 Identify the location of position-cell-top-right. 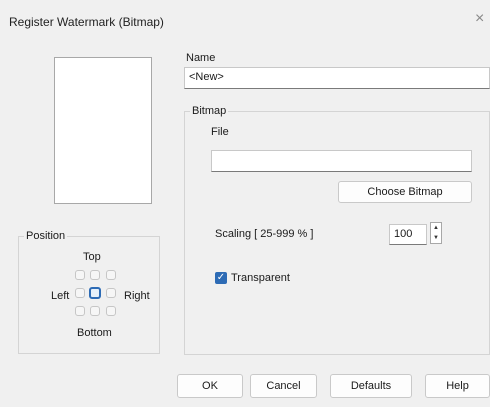
(111, 275).